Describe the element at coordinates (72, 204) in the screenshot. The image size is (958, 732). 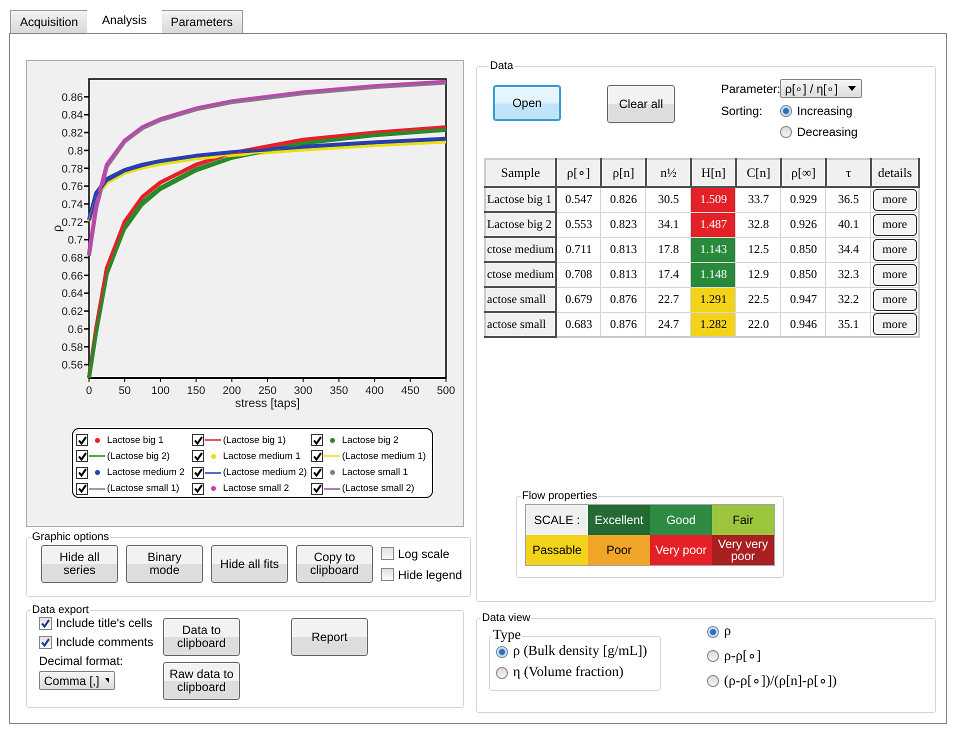
I see `y-tick-label: 0.74` at that location.